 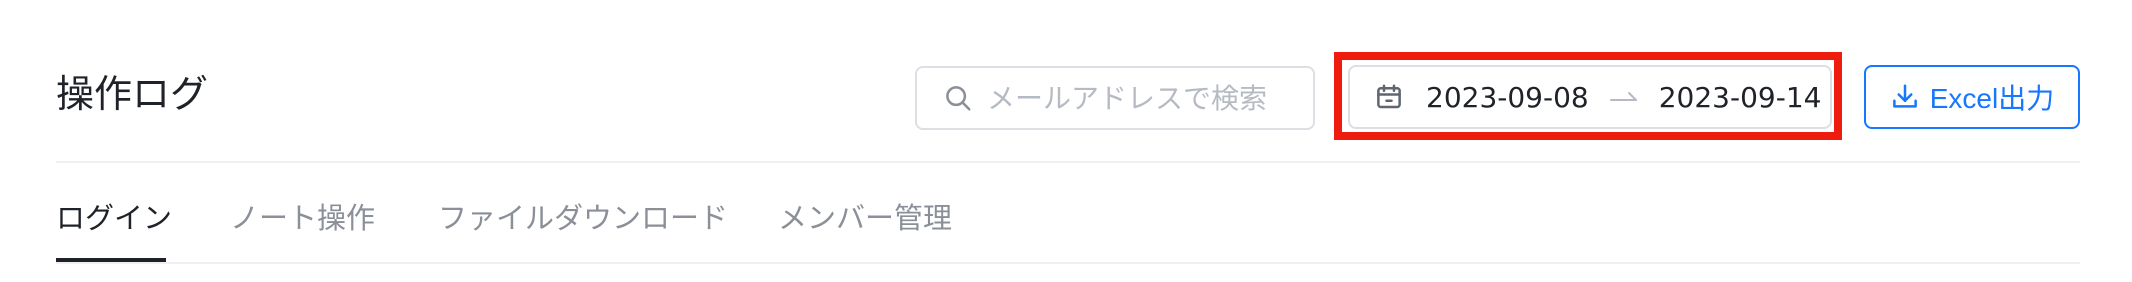 I want to click on tab-member-management: メンバー管理, so click(x=865, y=218).